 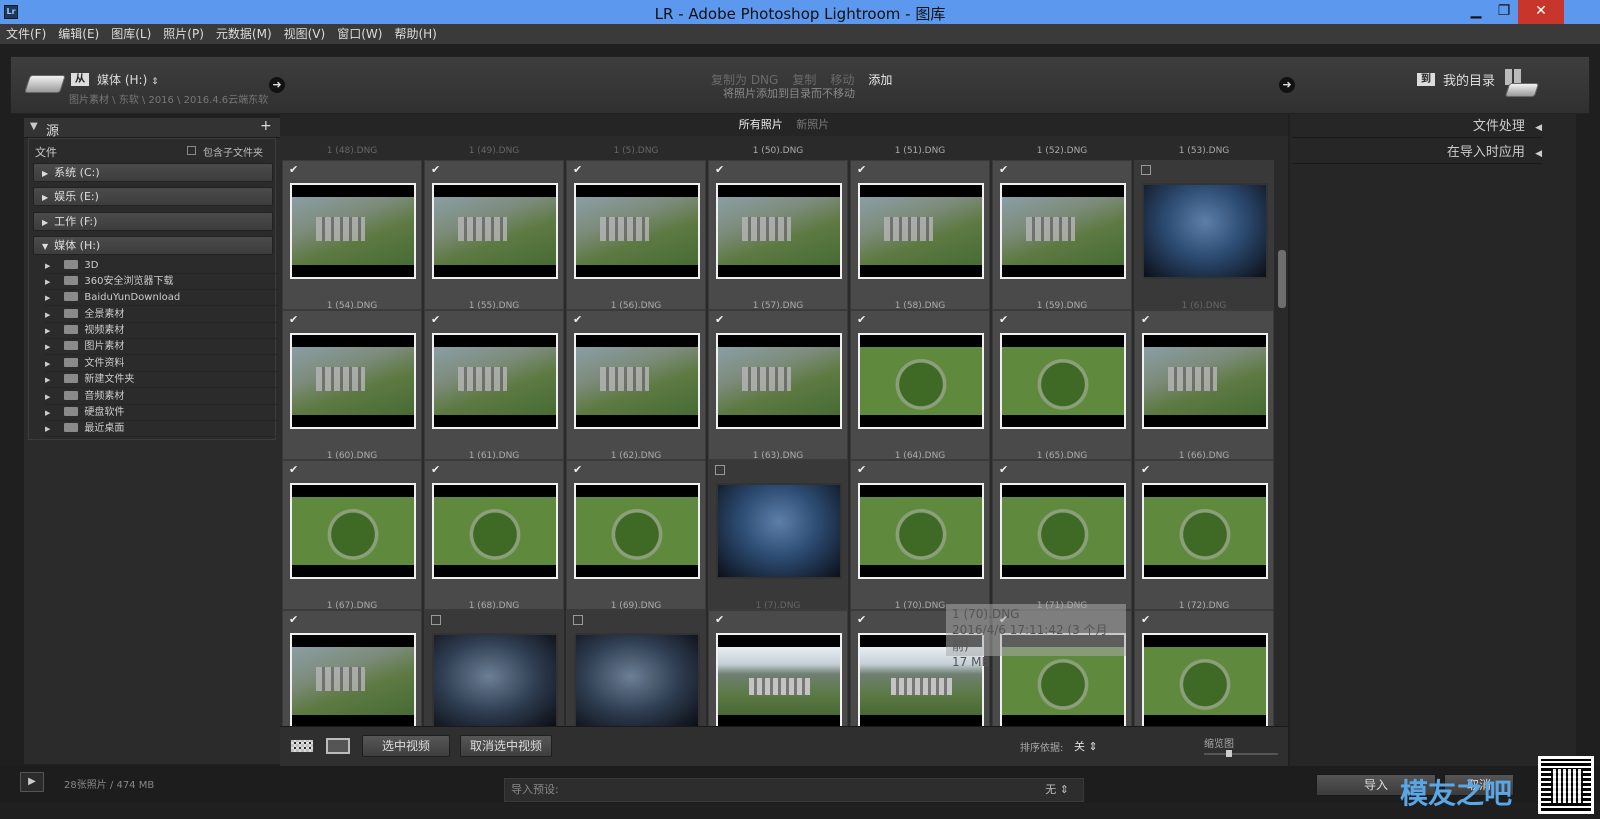 I want to click on photo-cell: ✔ 1 (65).DNG, so click(x=1062, y=385).